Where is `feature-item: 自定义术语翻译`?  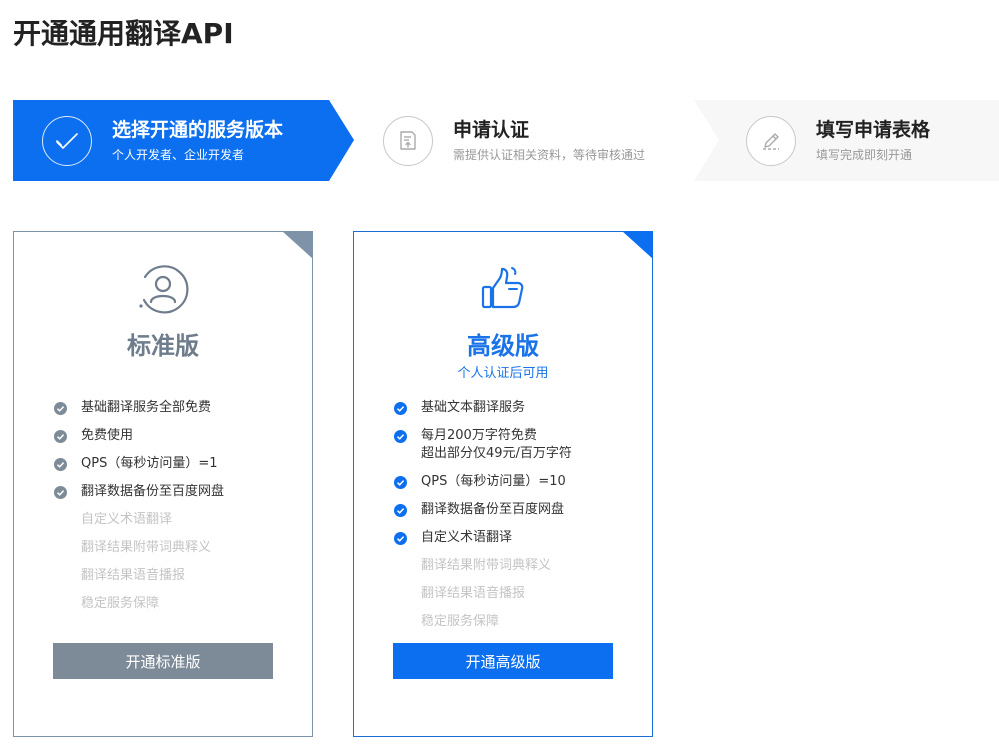
feature-item: 自定义术语翻译 is located at coordinates (483, 538).